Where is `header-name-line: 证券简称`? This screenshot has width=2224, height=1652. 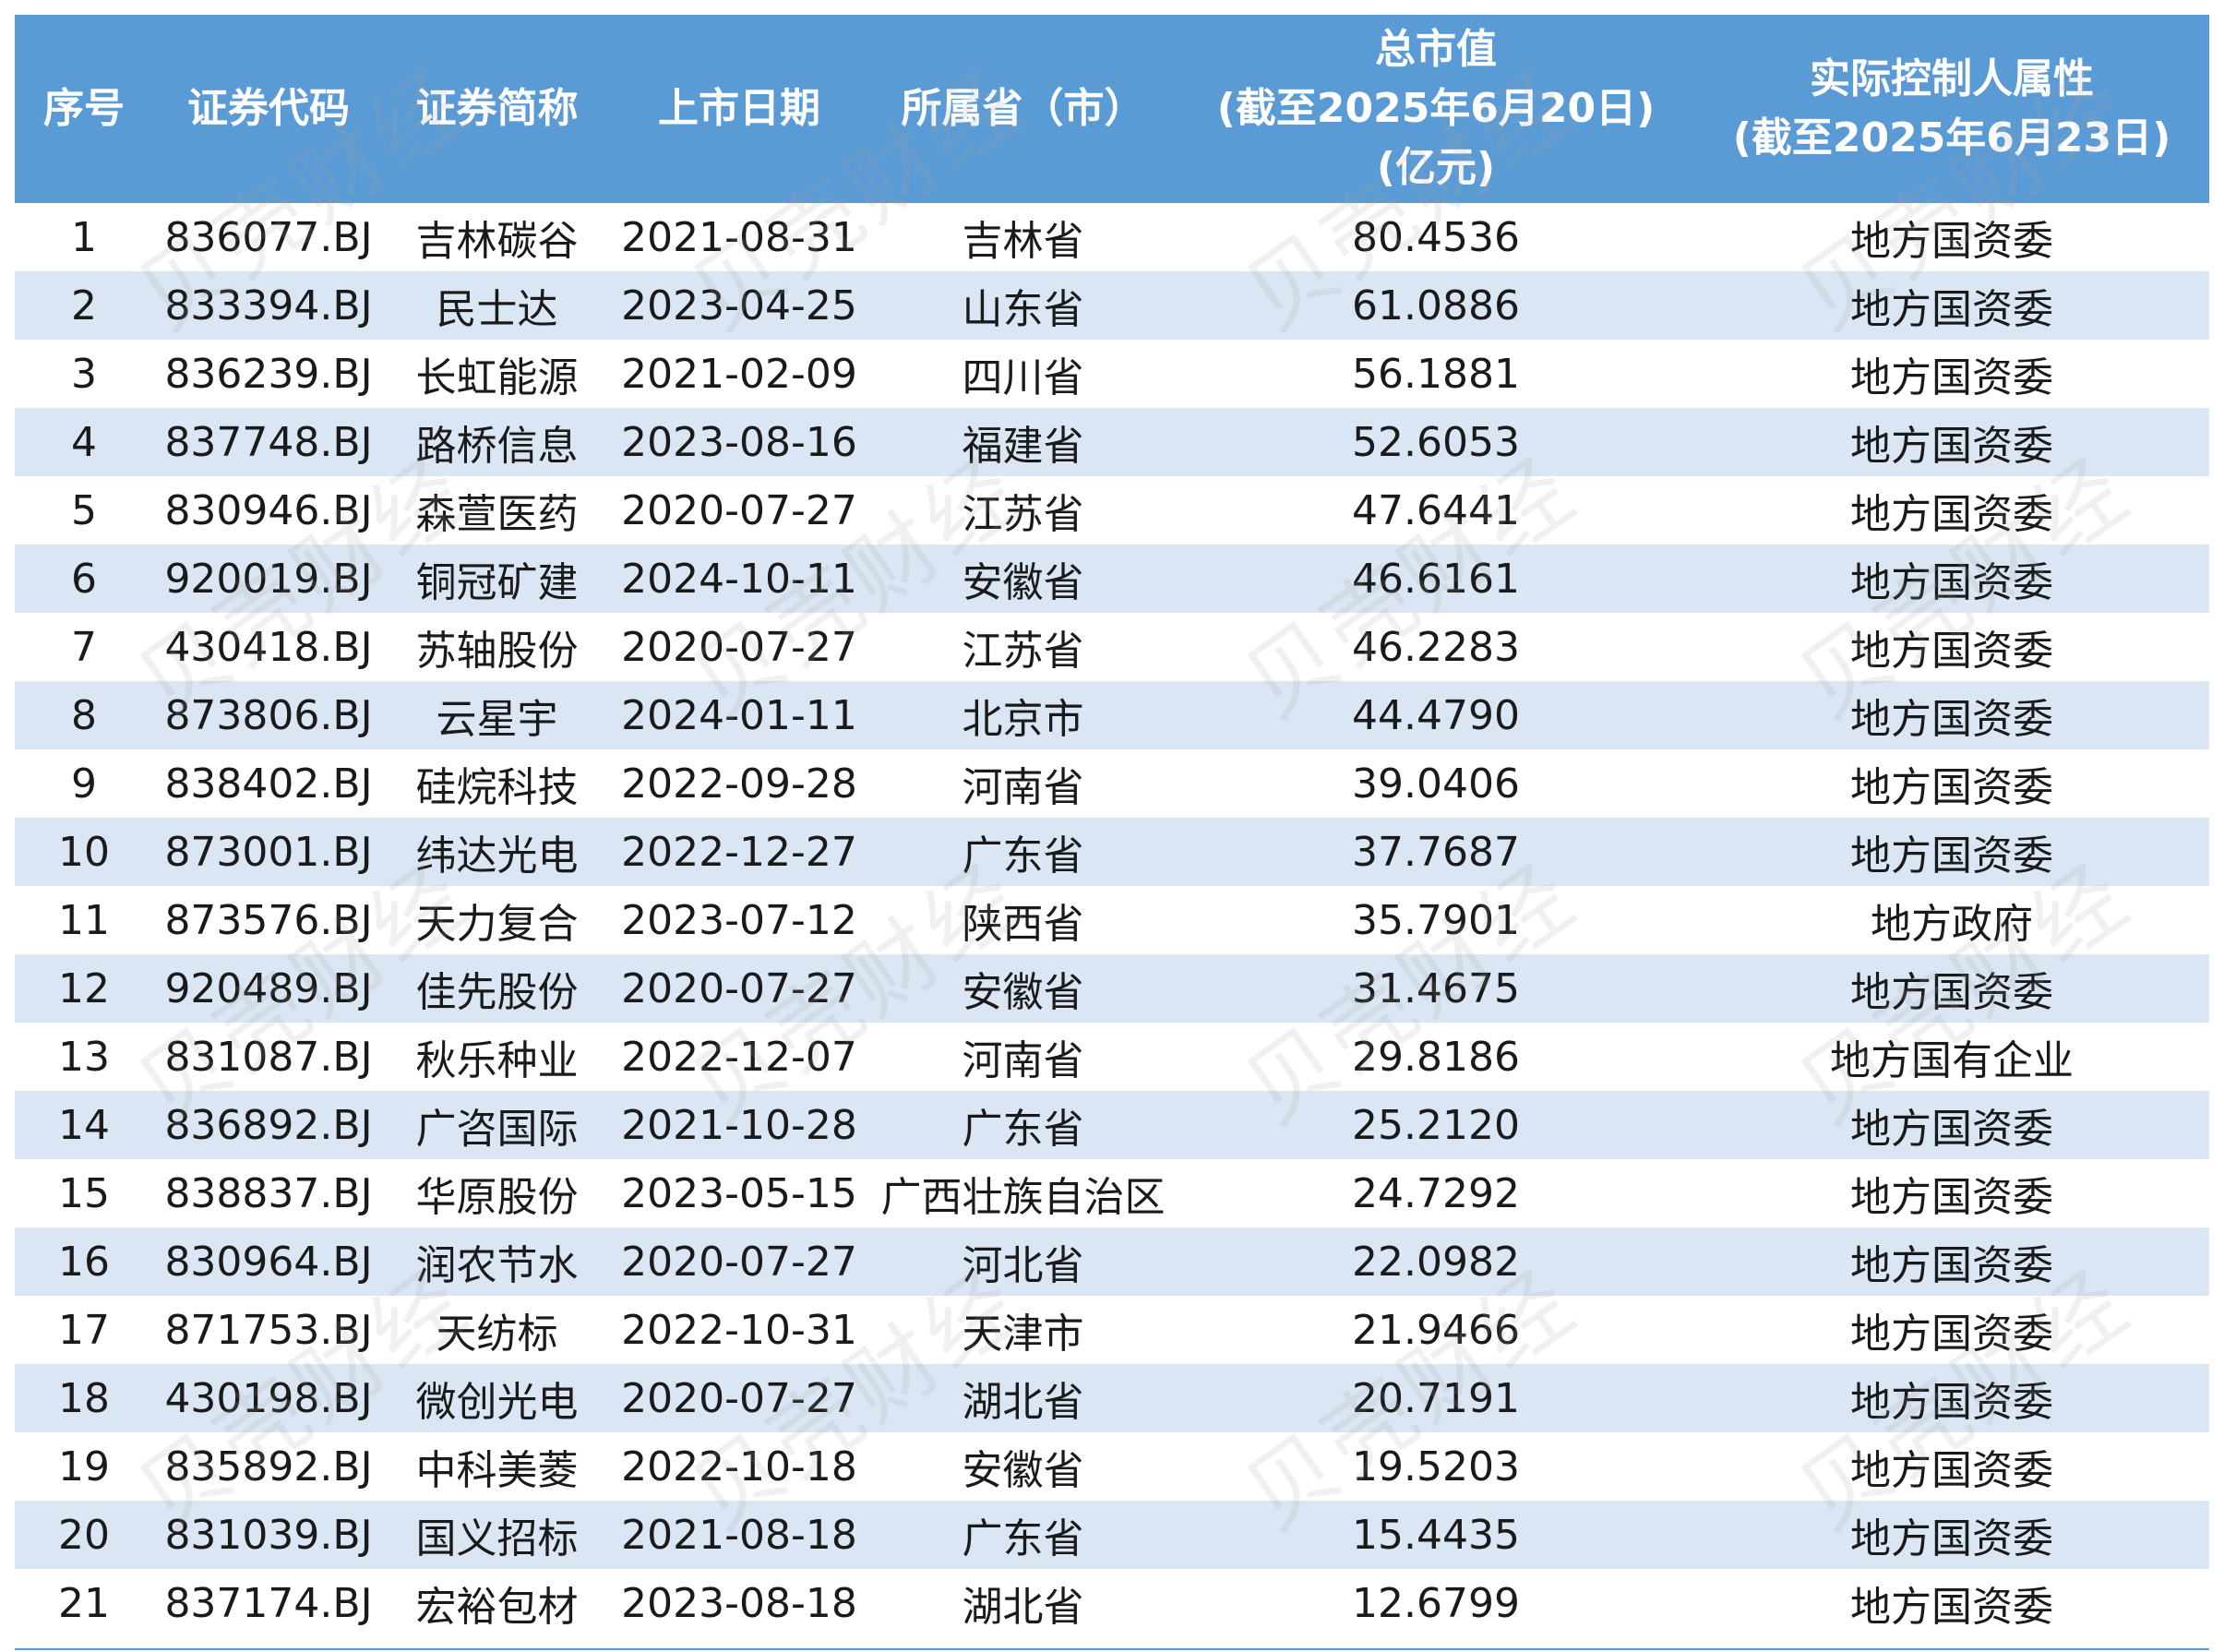
header-name-line: 证券简称 is located at coordinates (497, 109).